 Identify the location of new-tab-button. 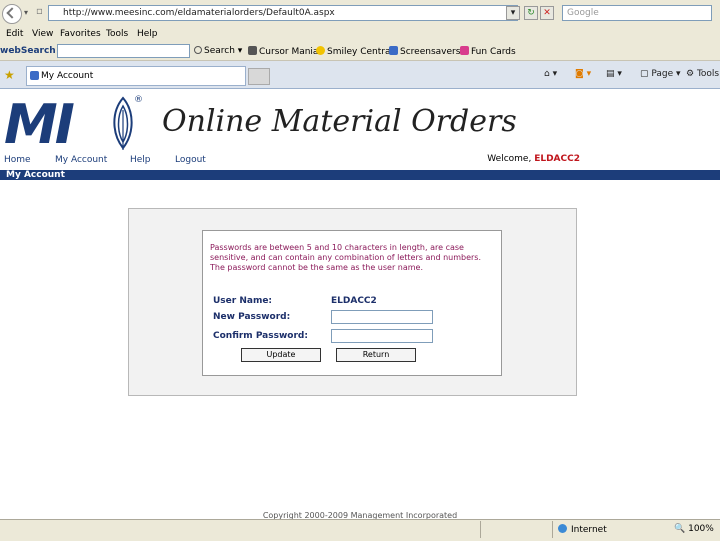
(259, 76).